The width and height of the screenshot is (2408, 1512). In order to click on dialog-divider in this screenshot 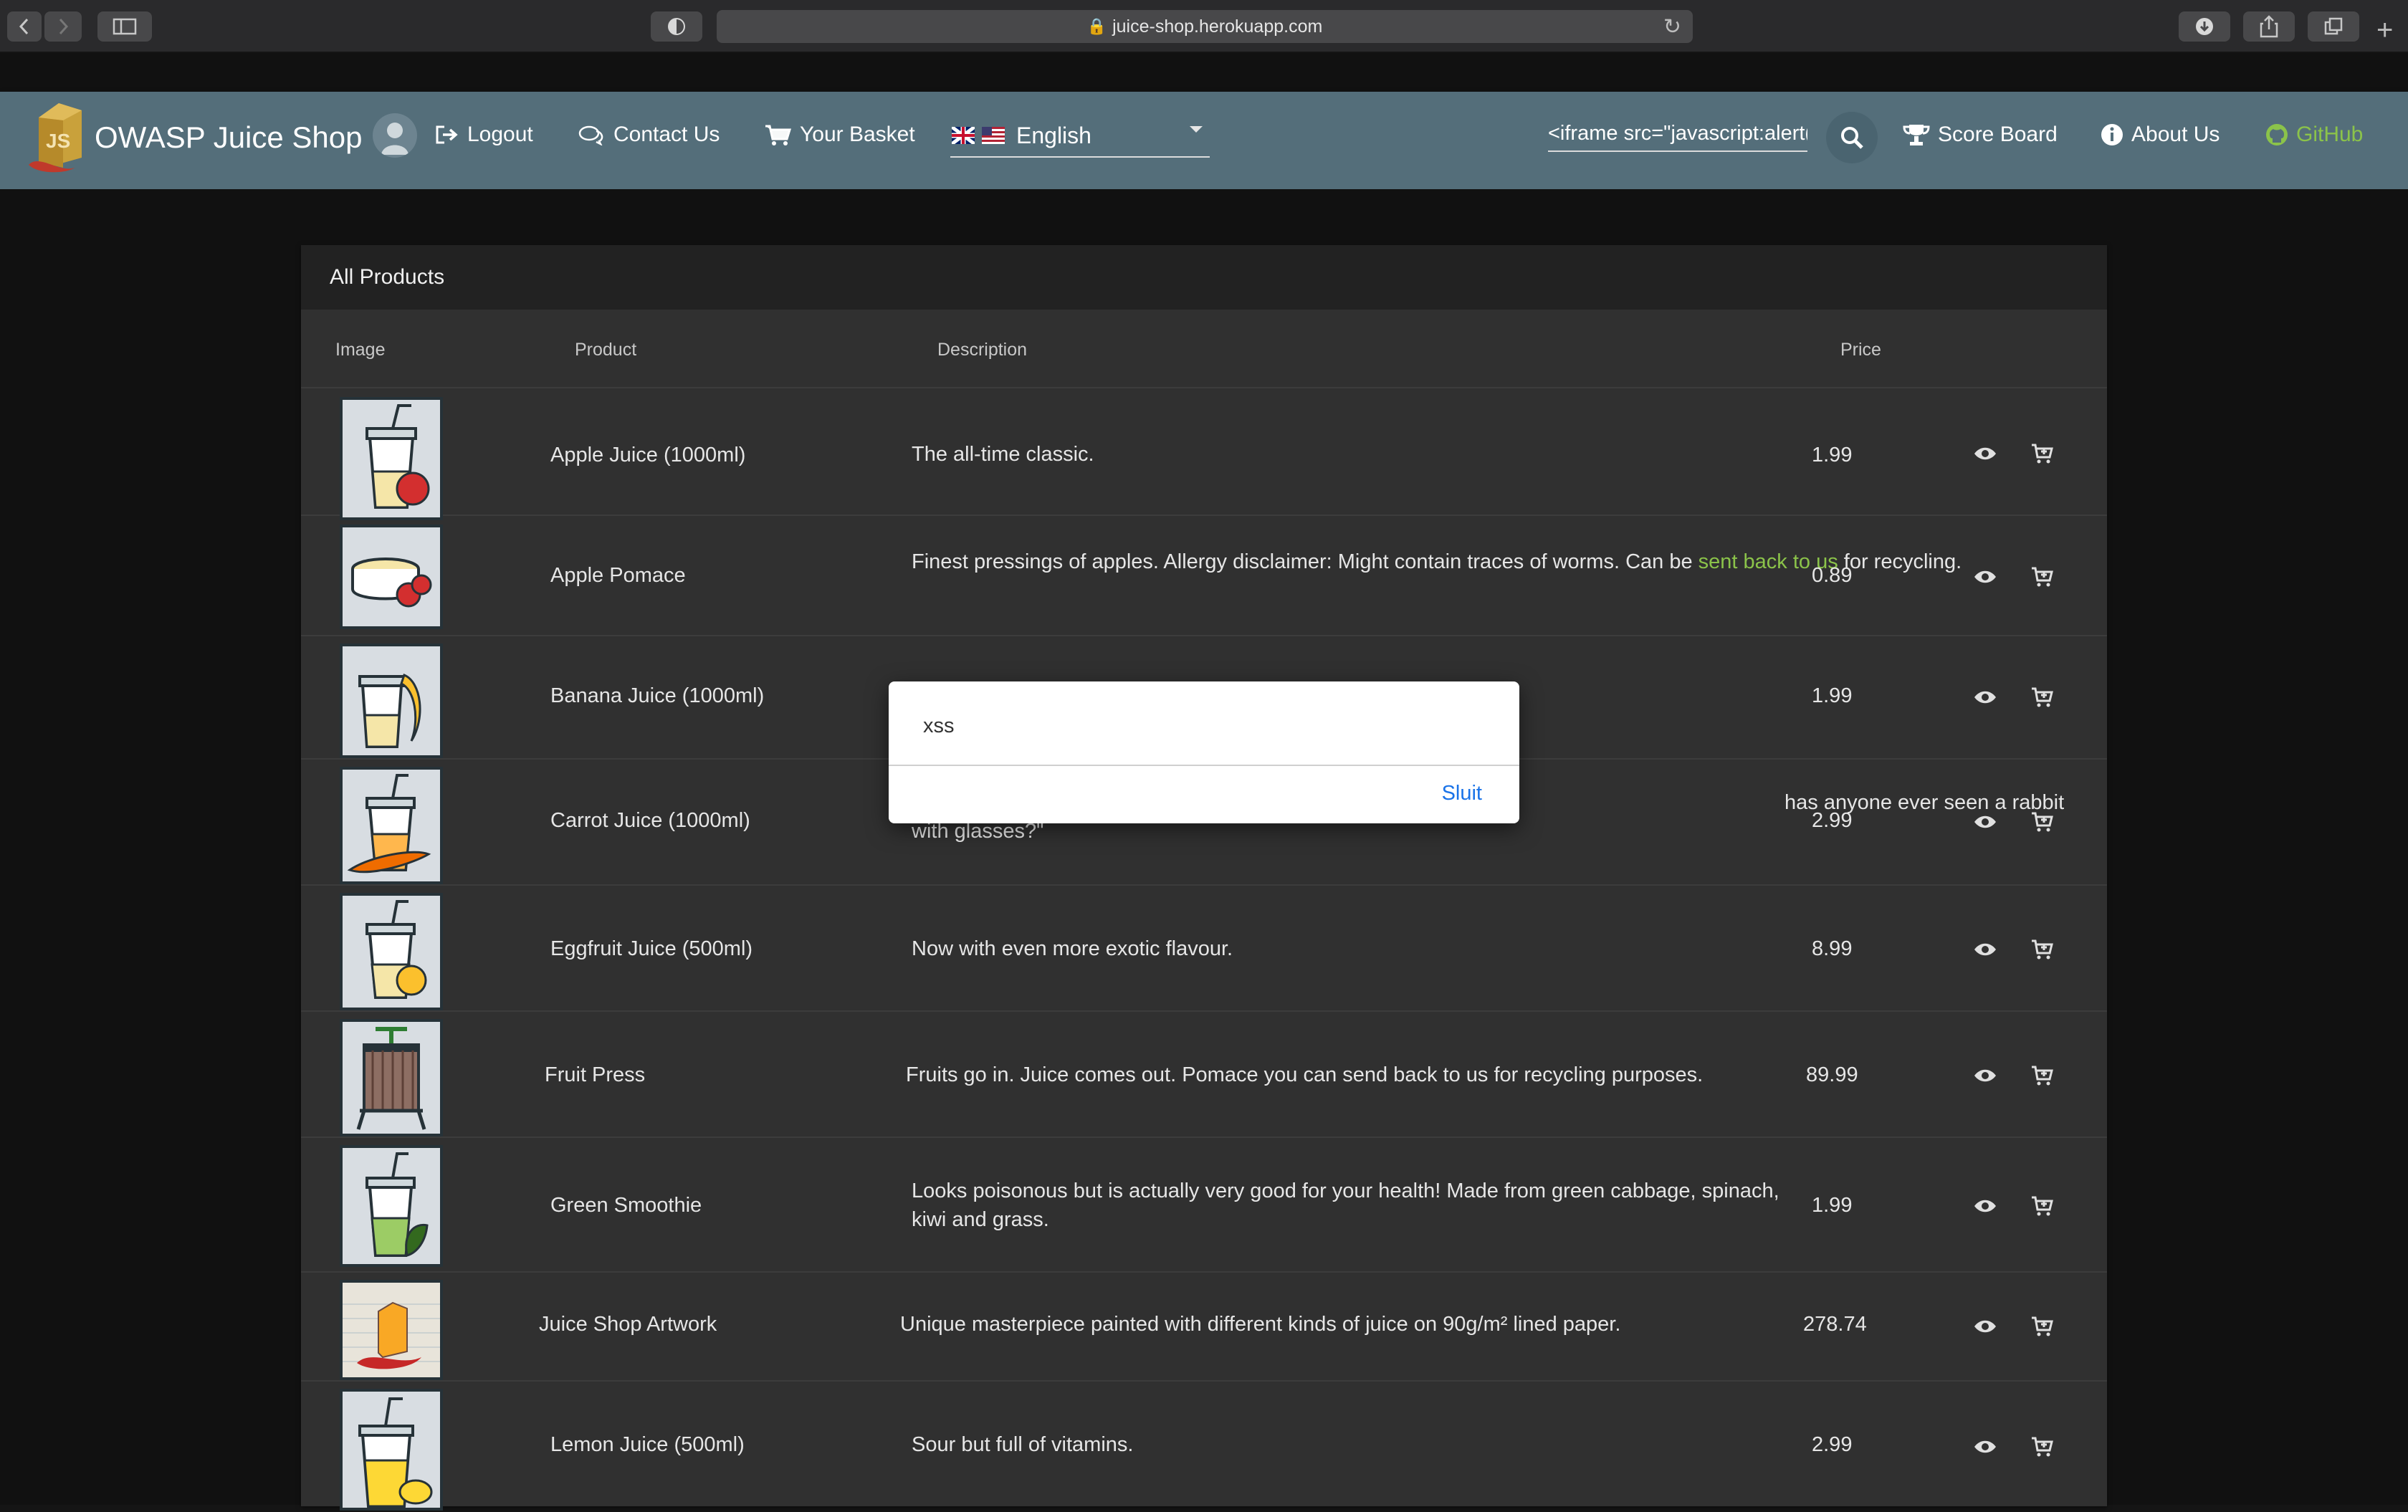, I will do `click(1204, 765)`.